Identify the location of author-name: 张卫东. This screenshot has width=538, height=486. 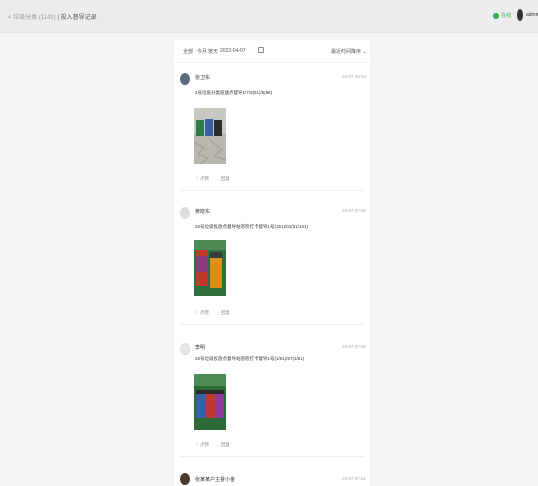
(202, 77).